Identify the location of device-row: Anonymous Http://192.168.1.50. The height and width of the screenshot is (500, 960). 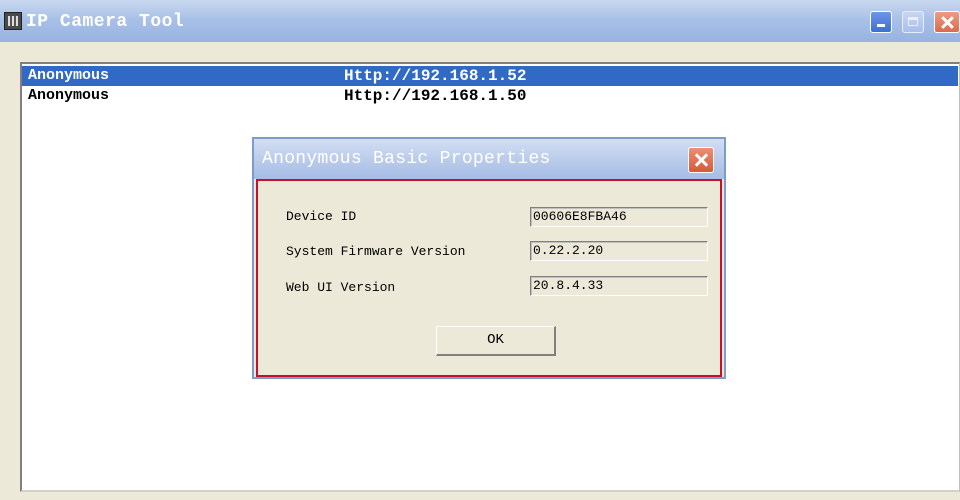
(490, 96).